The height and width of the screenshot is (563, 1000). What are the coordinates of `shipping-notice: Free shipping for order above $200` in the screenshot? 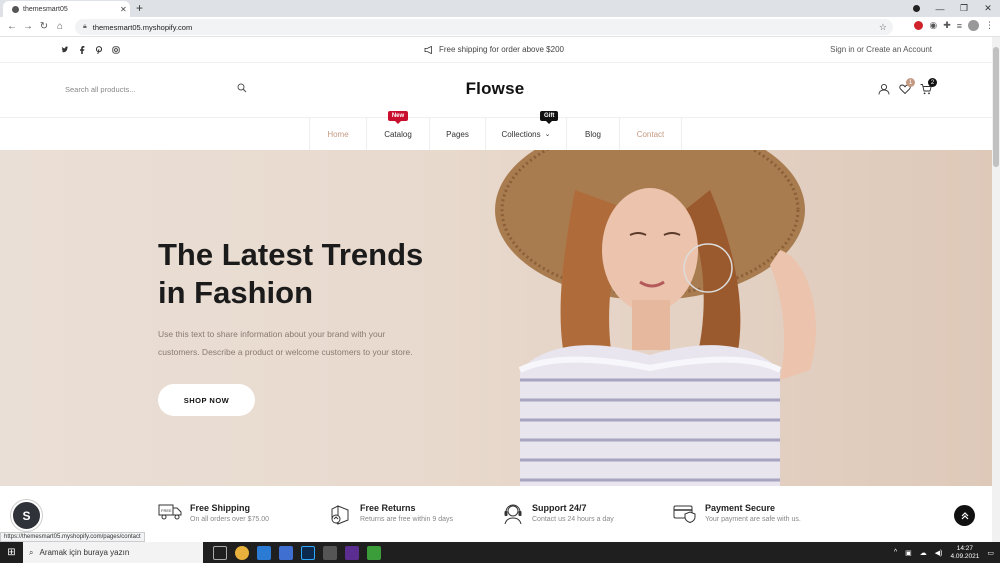 It's located at (494, 49).